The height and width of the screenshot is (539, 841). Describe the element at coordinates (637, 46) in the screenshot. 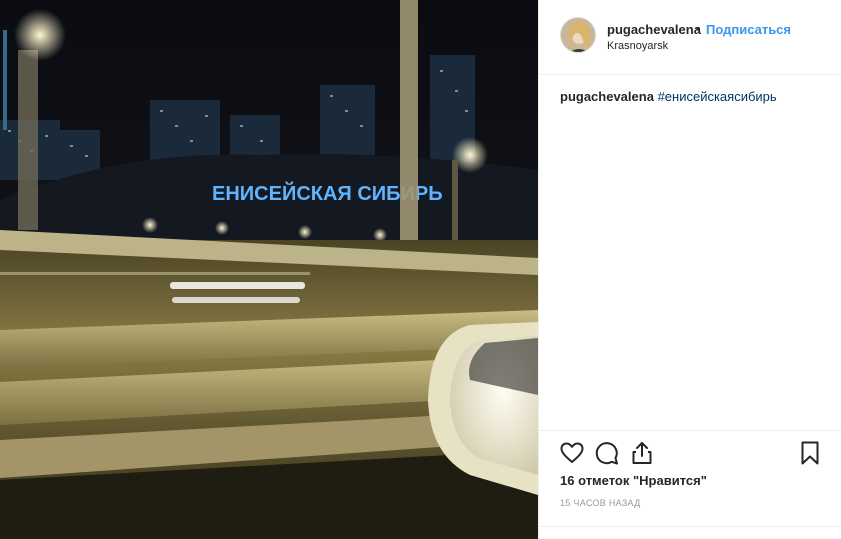

I see `location-link: Krasnoyarsk` at that location.